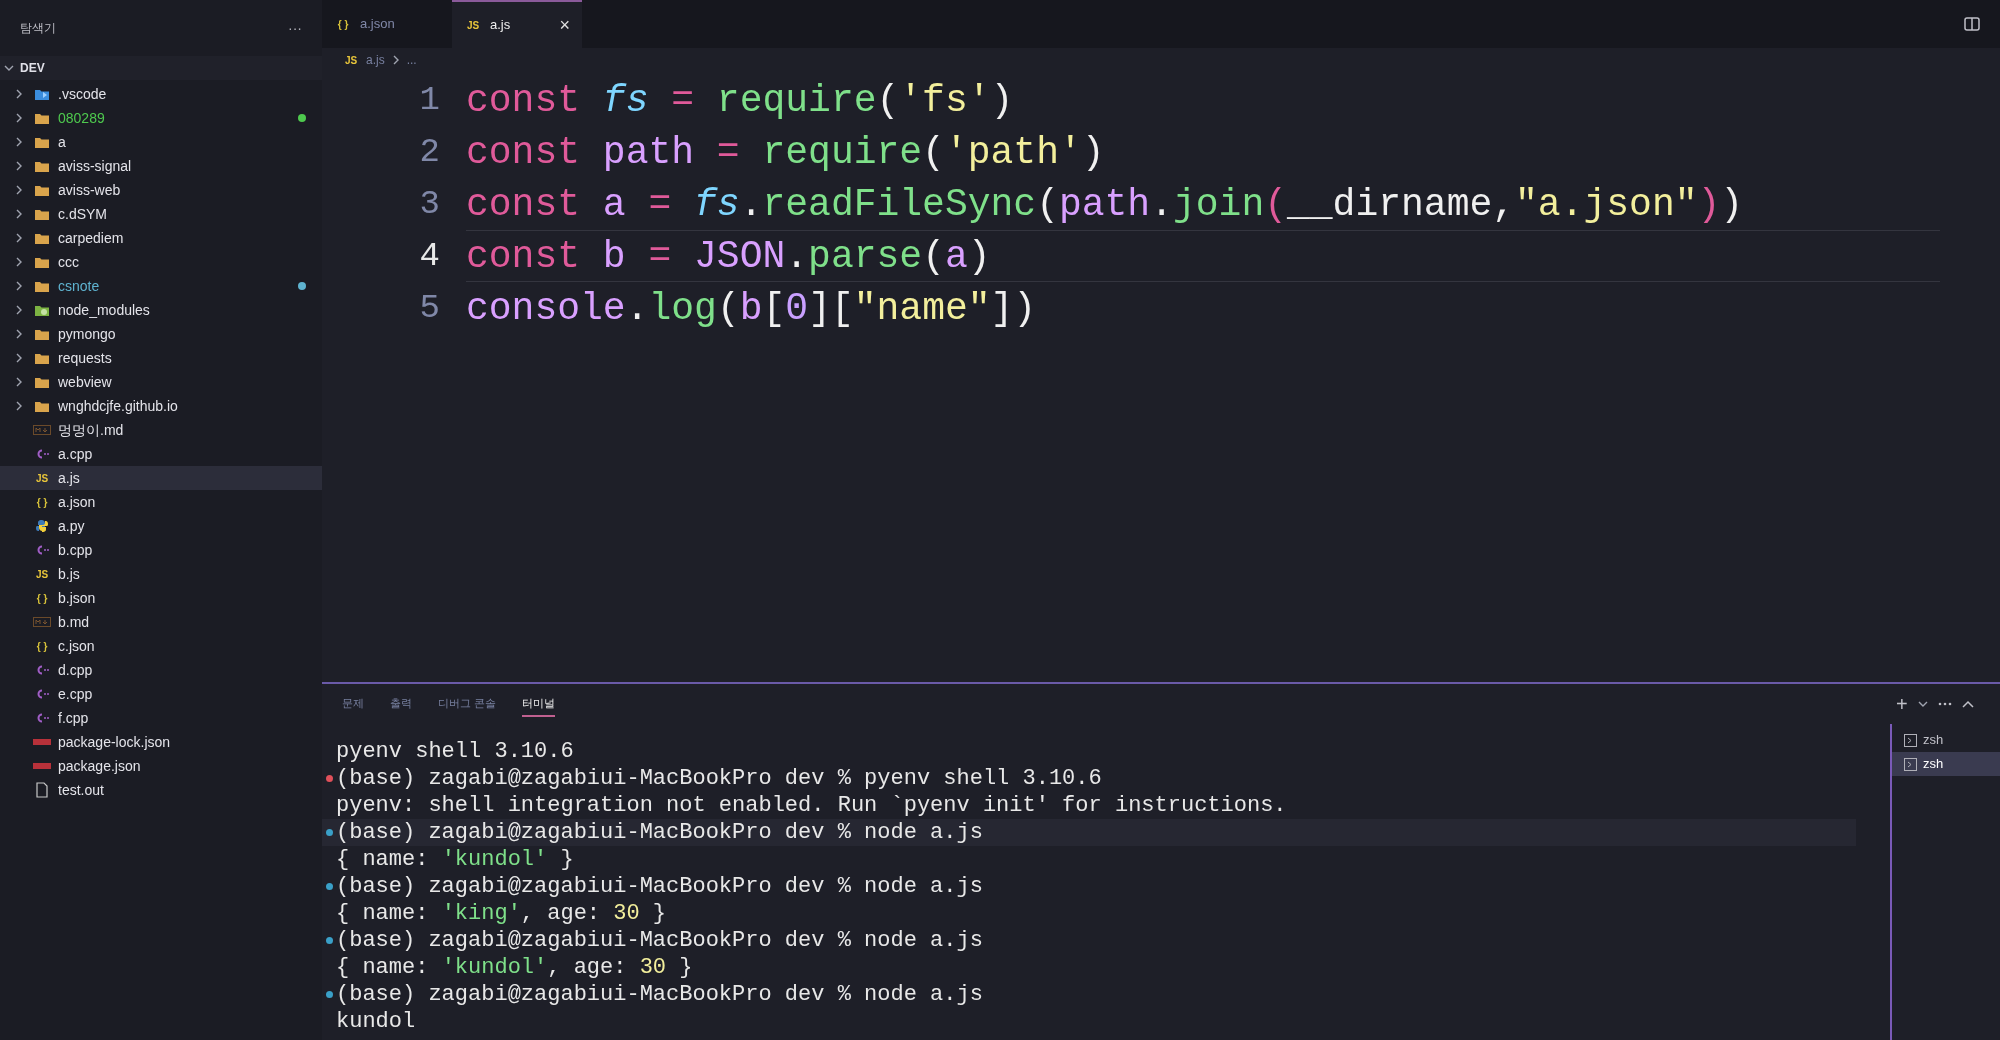 This screenshot has width=2000, height=1040. What do you see at coordinates (161, 598) in the screenshot?
I see `file-row: { } b.json` at bounding box center [161, 598].